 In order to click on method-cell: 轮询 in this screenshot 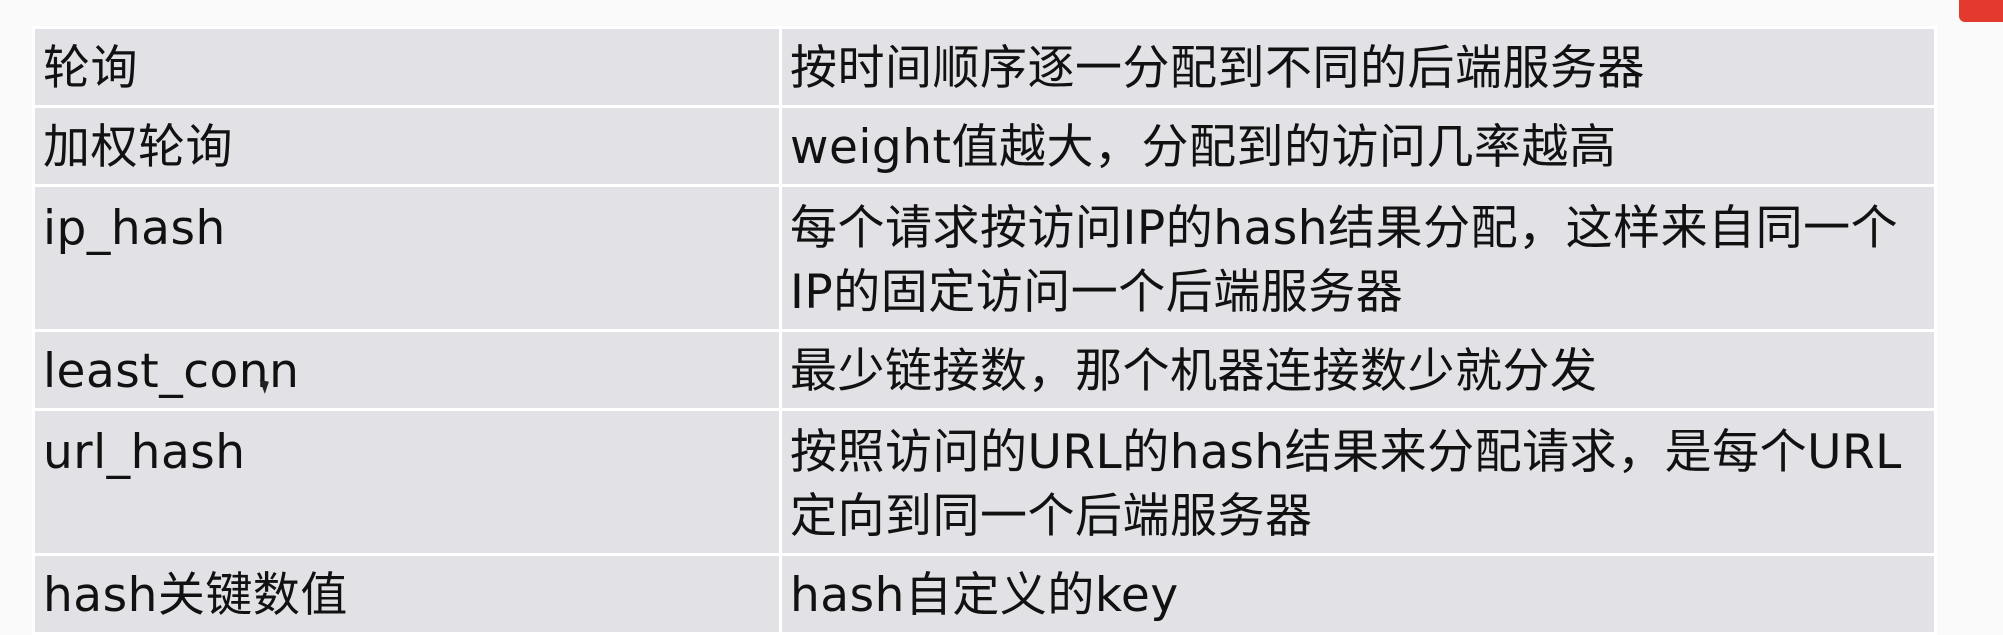, I will do `click(407, 67)`.